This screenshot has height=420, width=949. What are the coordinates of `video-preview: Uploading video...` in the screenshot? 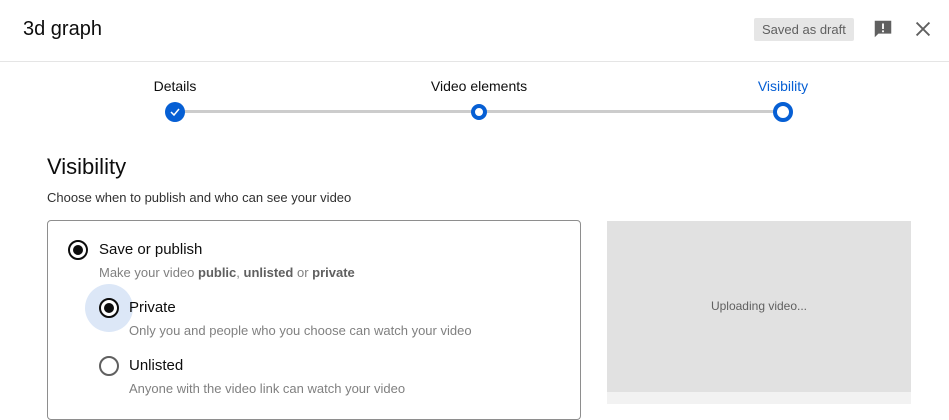 It's located at (759, 312).